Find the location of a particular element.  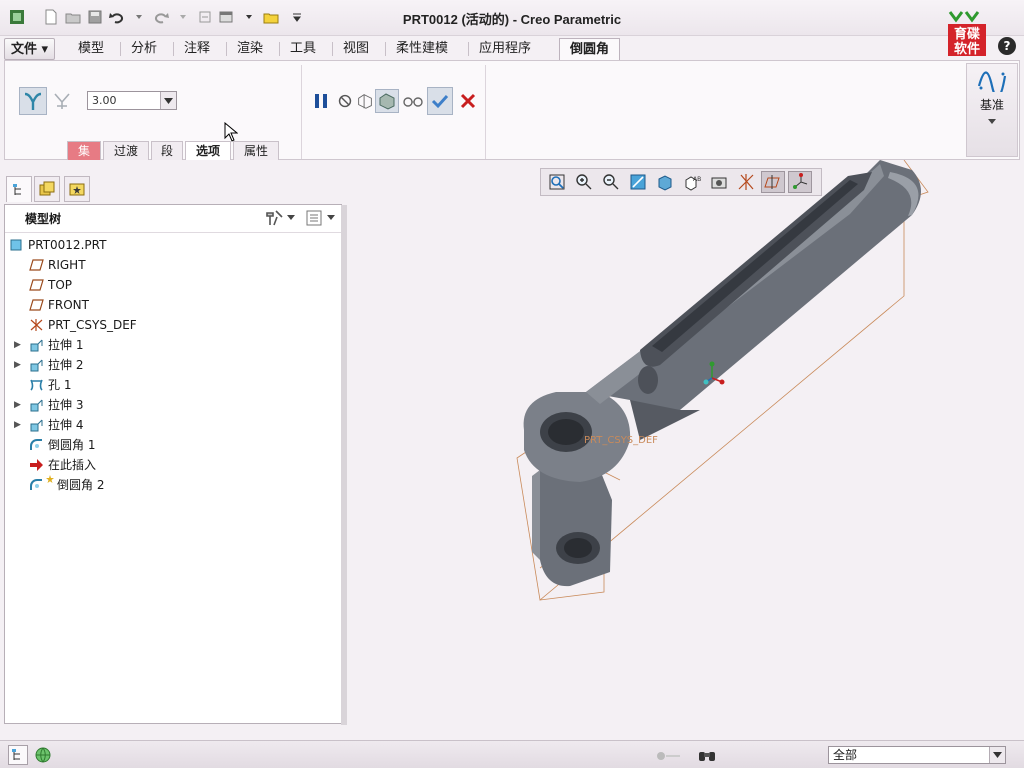

preview-glasses-button is located at coordinates (413, 101).